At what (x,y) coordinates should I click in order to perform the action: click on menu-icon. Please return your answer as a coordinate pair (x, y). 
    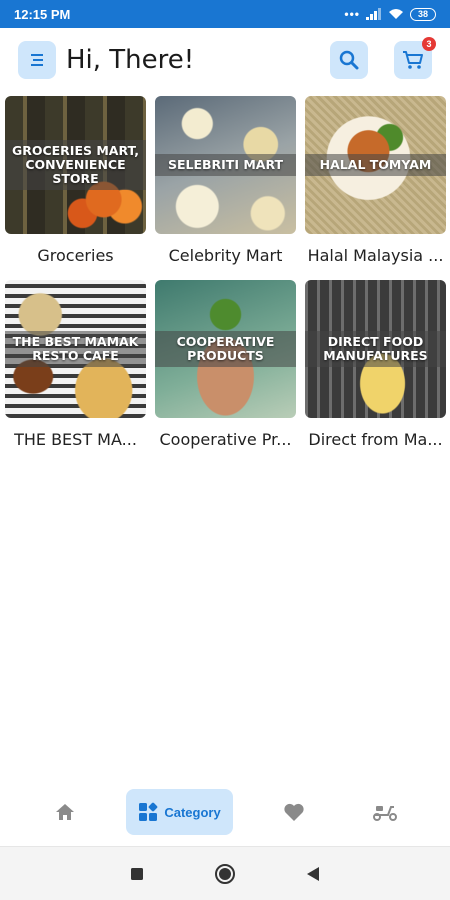
    Looking at the image, I should click on (37, 60).